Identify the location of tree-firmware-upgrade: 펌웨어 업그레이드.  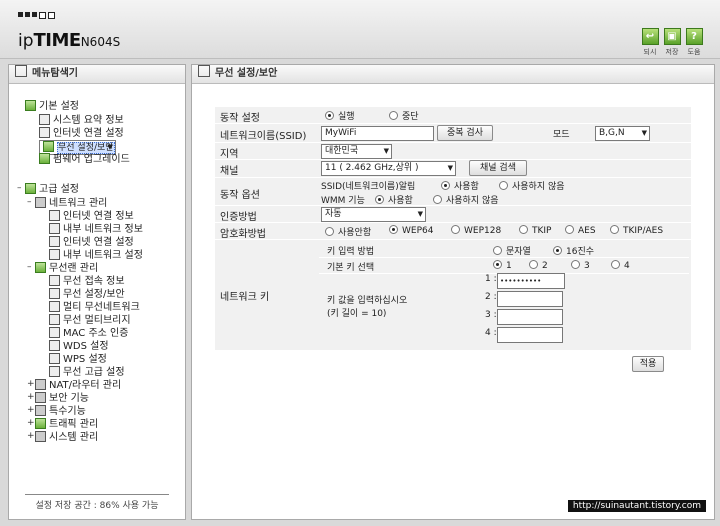
(84, 159).